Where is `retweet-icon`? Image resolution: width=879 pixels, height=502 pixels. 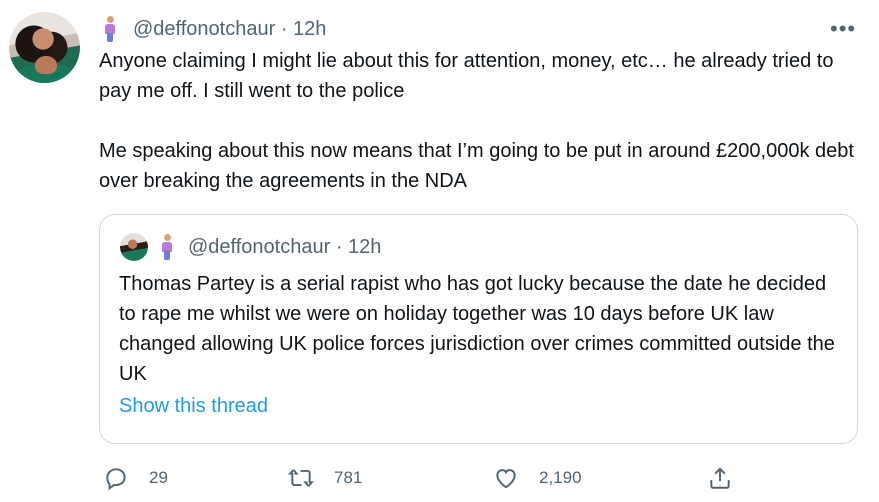 retweet-icon is located at coordinates (301, 478).